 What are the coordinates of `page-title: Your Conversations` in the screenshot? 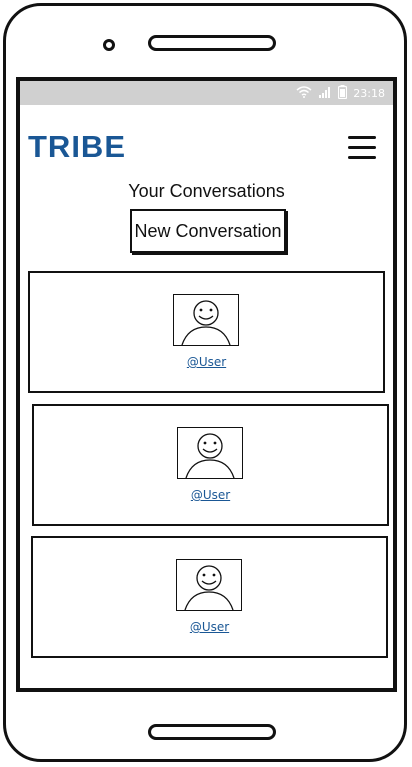 It's located at (206, 191).